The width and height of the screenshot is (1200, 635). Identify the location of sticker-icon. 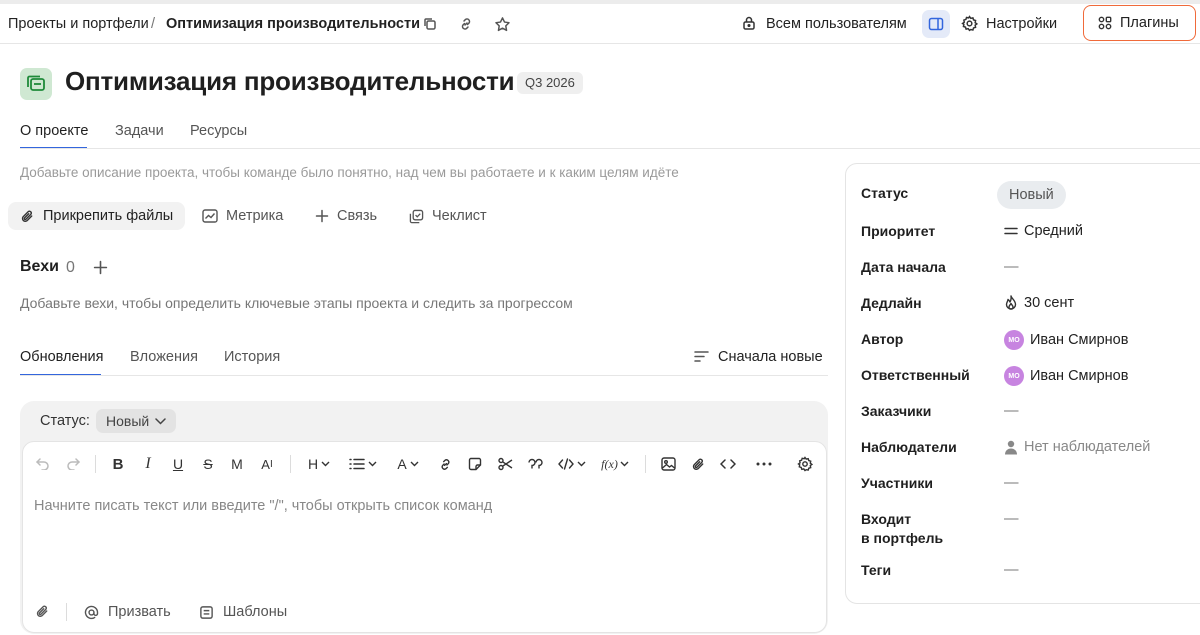
(475, 464).